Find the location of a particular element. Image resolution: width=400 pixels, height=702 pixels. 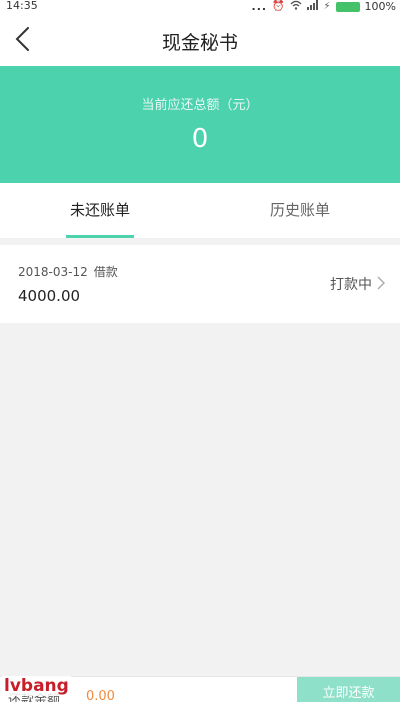

loan-type: 借款 is located at coordinates (105, 272).